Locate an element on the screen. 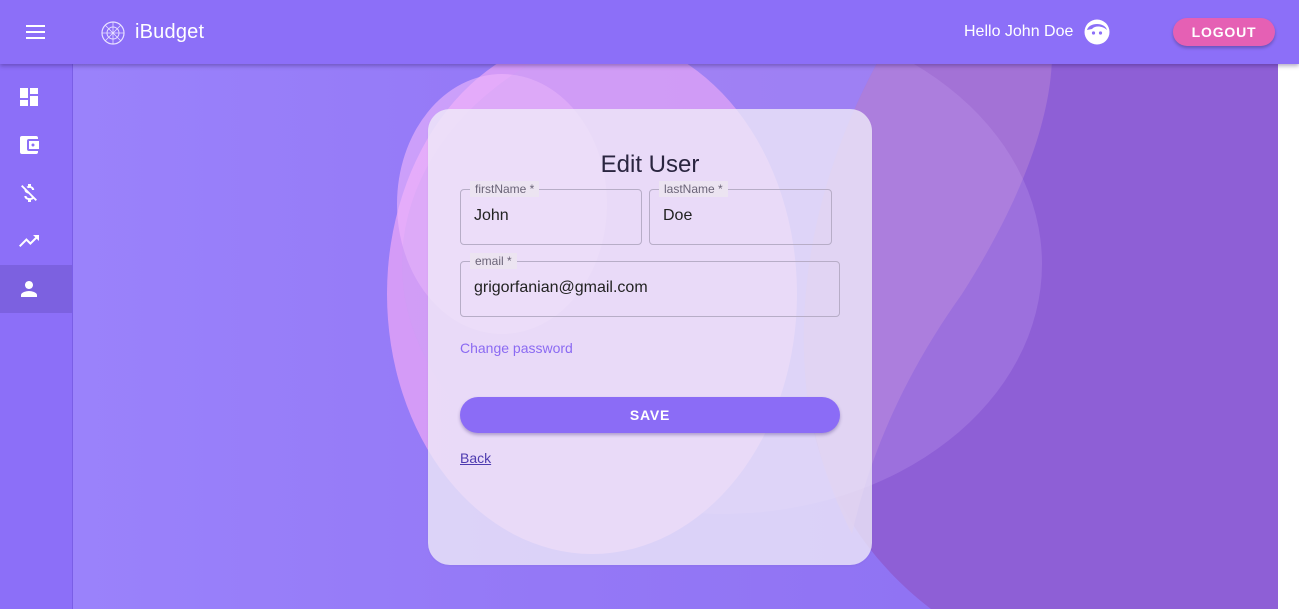  sidebar-item-wallet is located at coordinates (36, 145).